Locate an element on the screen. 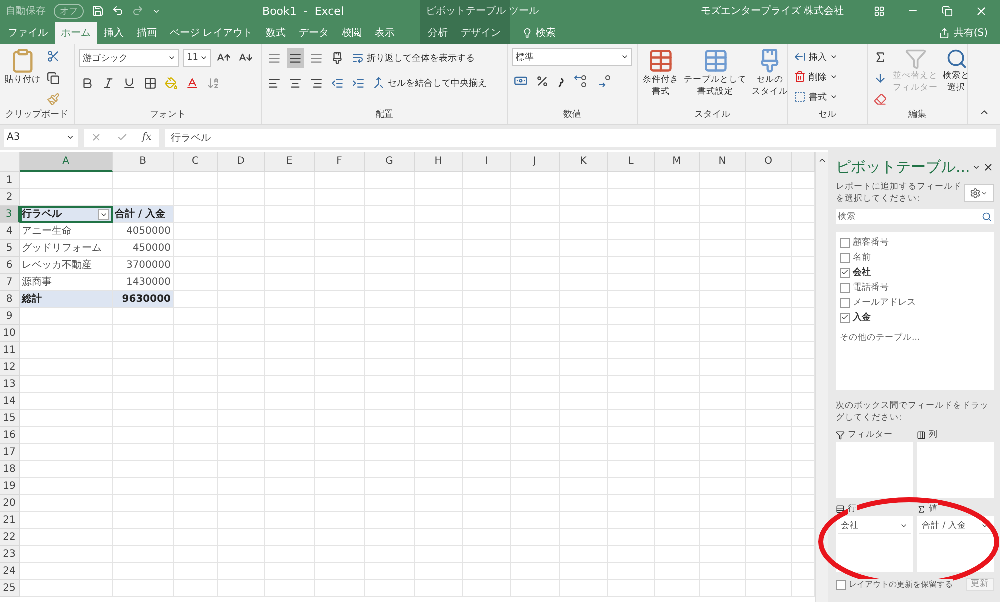 The height and width of the screenshot is (602, 1000). column-header: F is located at coordinates (340, 162).